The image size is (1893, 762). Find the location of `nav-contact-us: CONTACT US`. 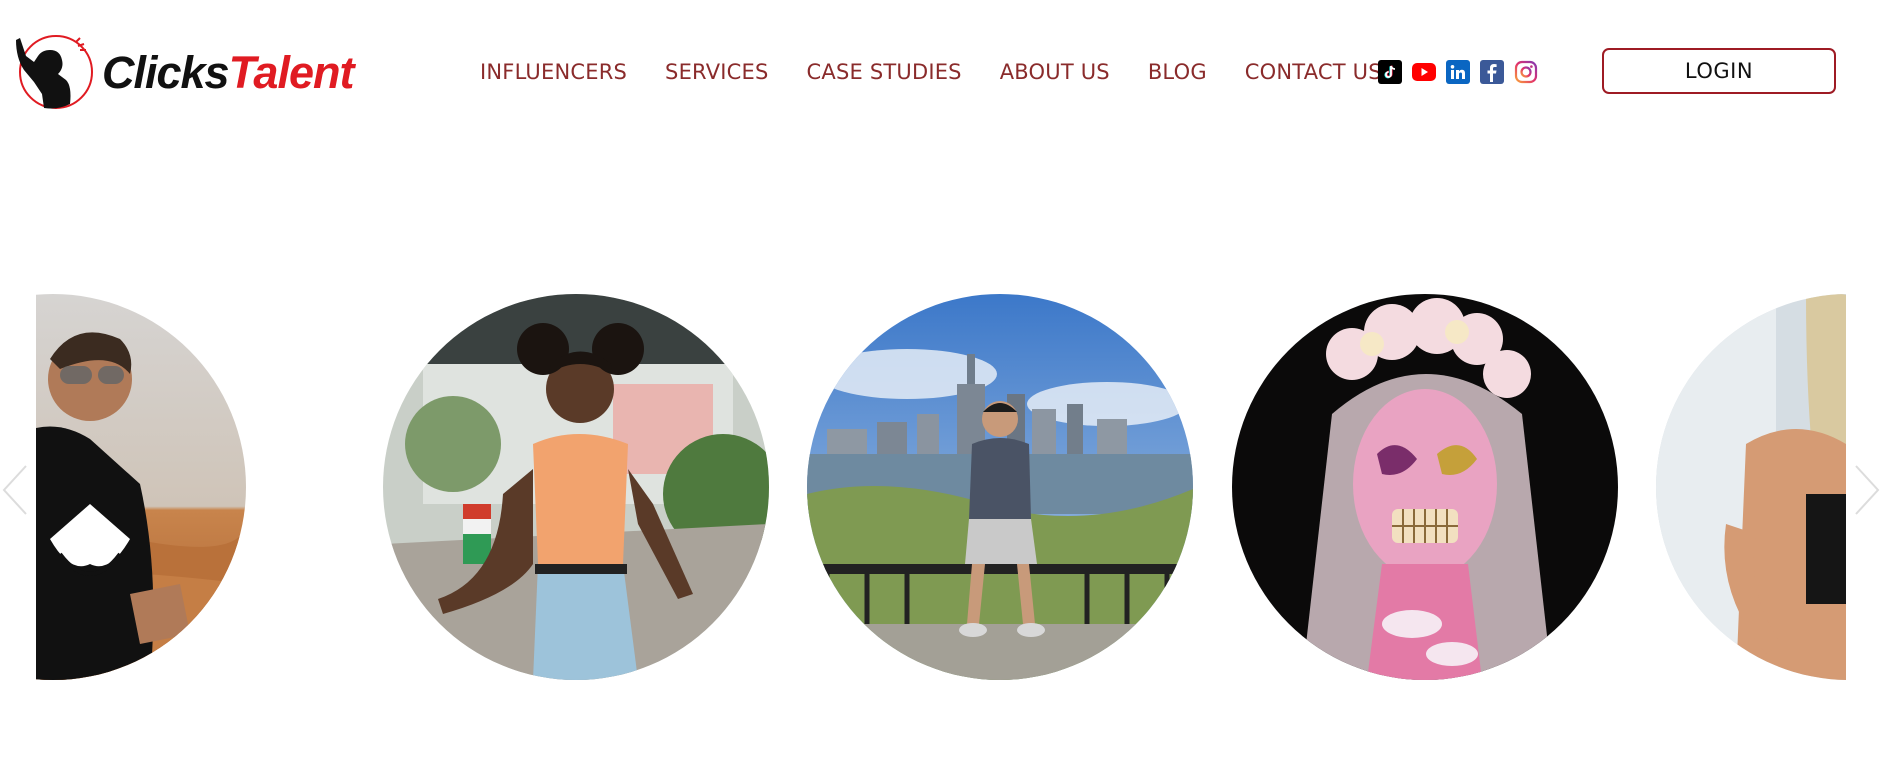

nav-contact-us: CONTACT US is located at coordinates (1313, 72).